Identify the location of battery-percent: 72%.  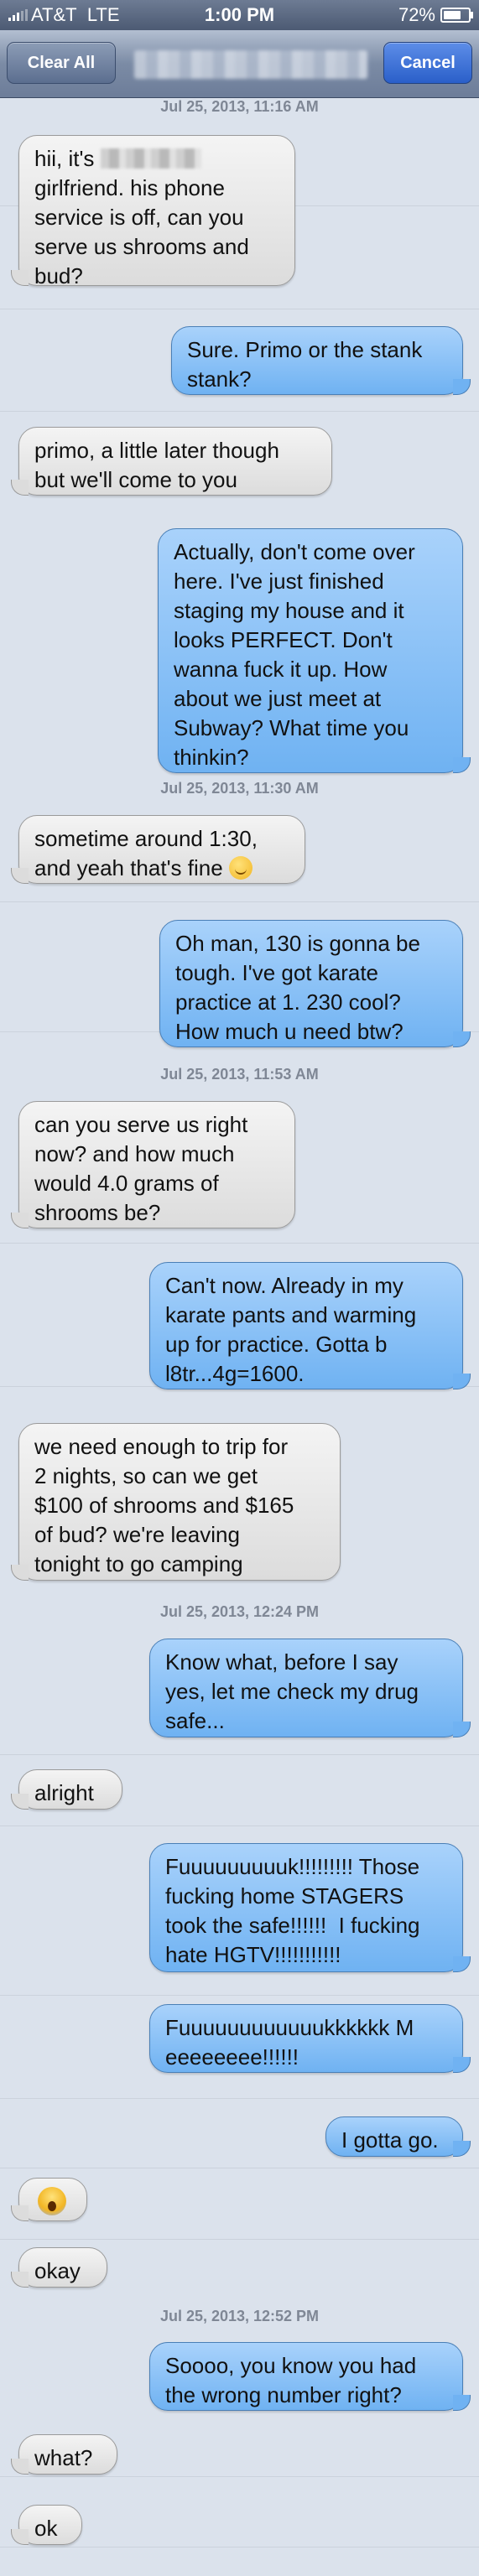
(416, 14).